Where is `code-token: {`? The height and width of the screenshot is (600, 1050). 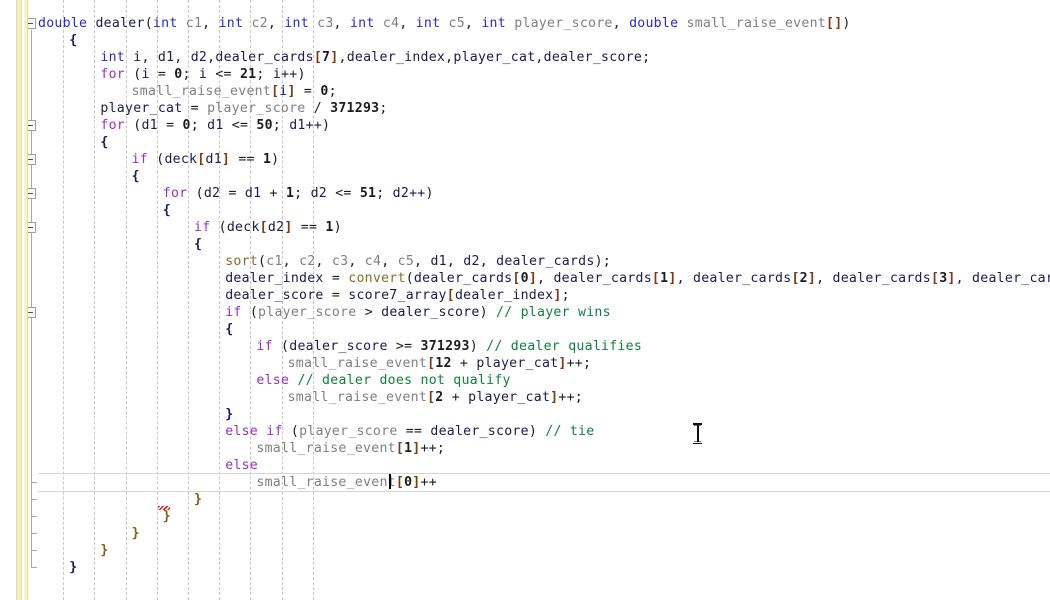
code-token: { is located at coordinates (229, 329).